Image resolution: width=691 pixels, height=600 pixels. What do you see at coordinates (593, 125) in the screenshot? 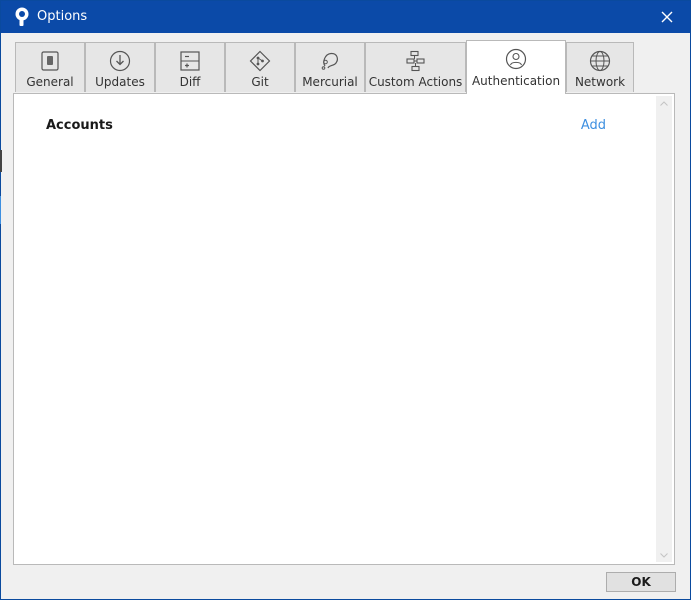
I see `add-account-link: Add` at bounding box center [593, 125].